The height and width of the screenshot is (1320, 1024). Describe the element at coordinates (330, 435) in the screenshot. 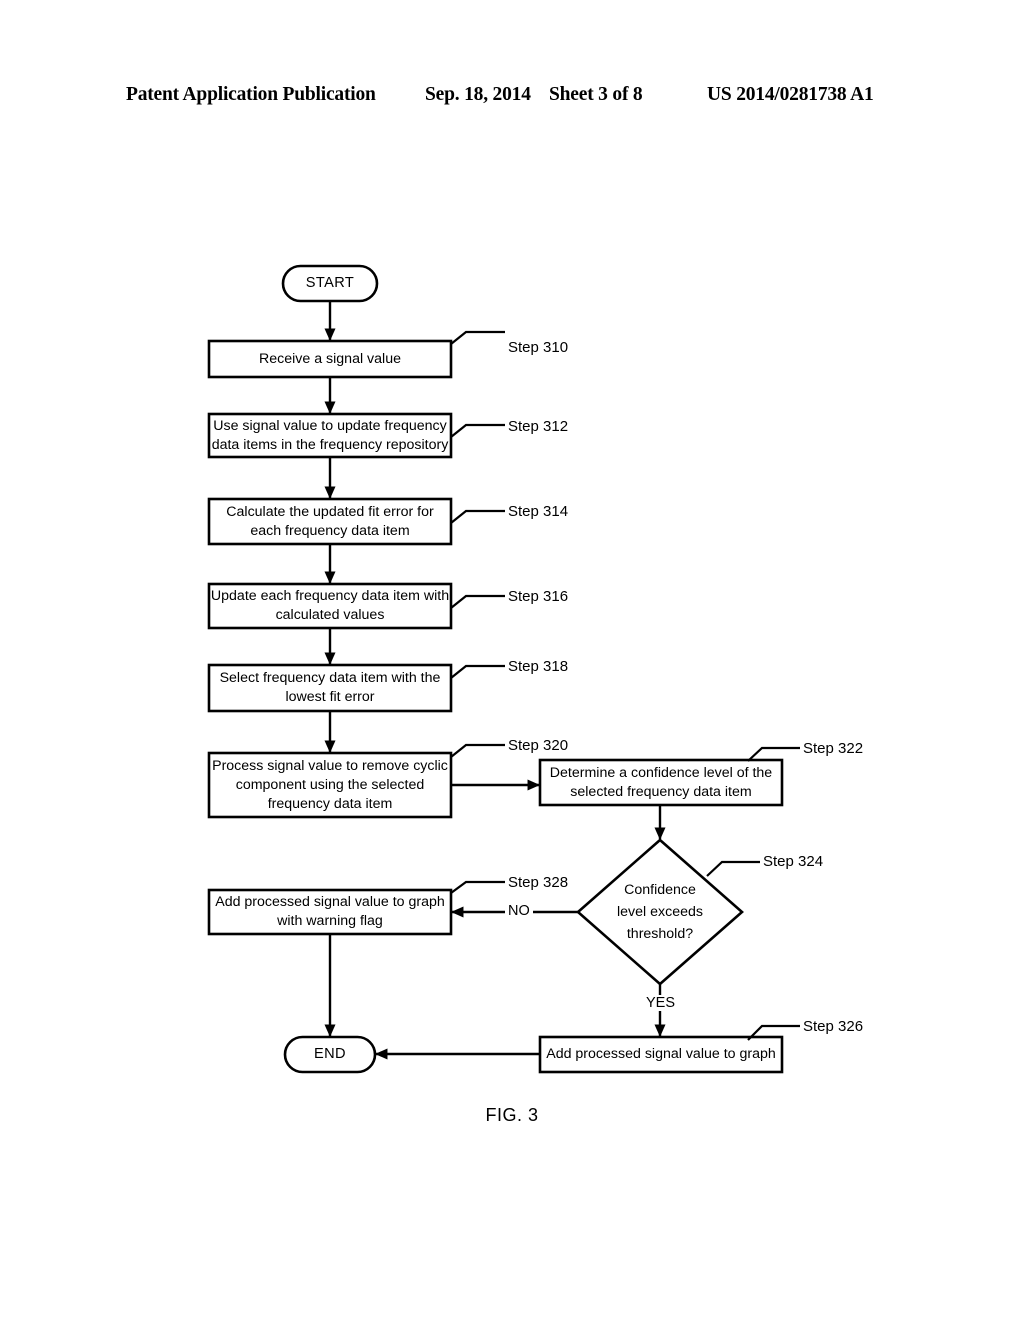

I see `step312-box` at that location.